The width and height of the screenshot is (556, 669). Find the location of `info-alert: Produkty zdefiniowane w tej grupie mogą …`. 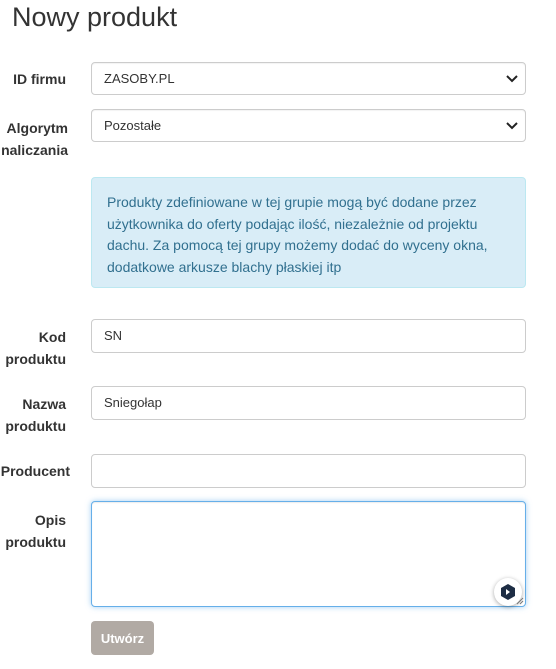

info-alert: Produkty zdefiniowane w tej grupie mogą … is located at coordinates (308, 232).